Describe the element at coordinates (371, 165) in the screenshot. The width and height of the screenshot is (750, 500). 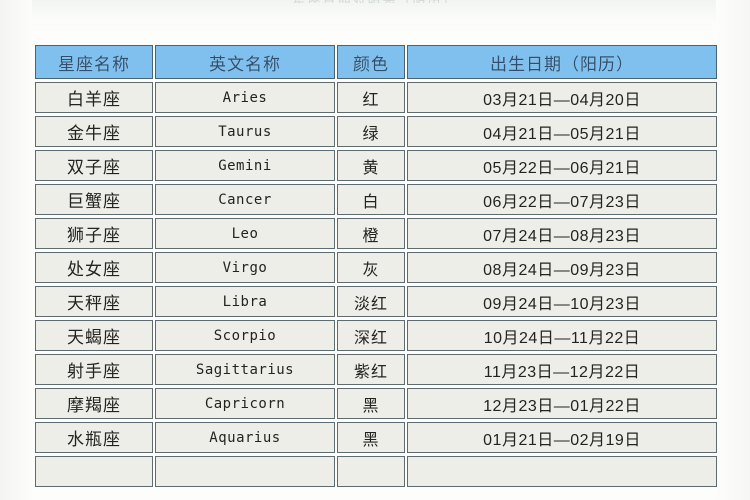
I see `cell-color: 黄` at that location.